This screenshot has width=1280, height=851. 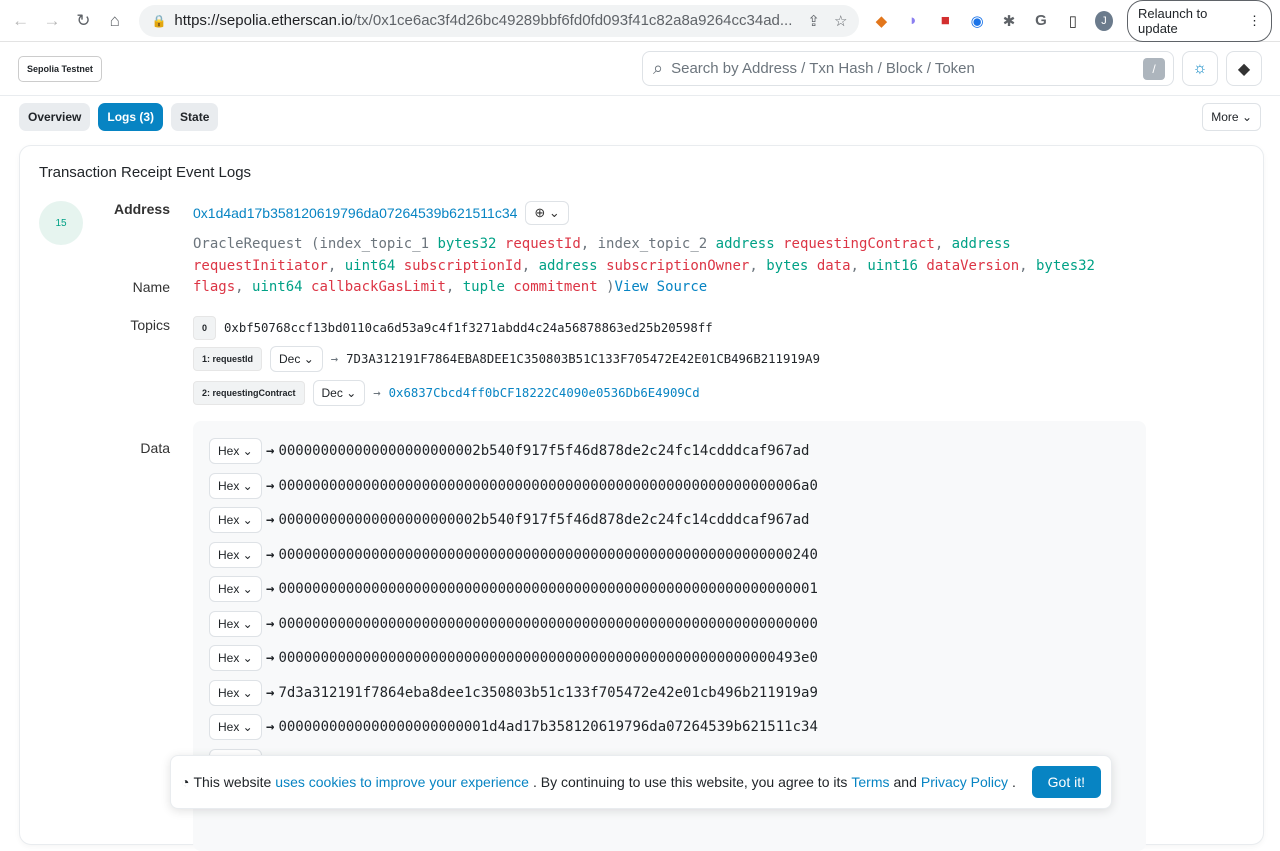 I want to click on param-name: subscriptionOwner, so click(x=678, y=265).